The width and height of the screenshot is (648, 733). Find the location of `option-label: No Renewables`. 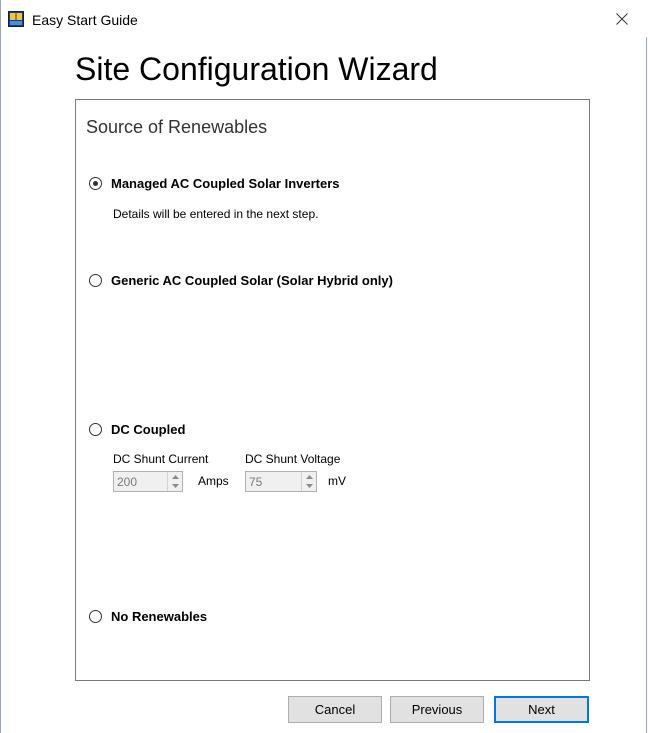

option-label: No Renewables is located at coordinates (159, 616).